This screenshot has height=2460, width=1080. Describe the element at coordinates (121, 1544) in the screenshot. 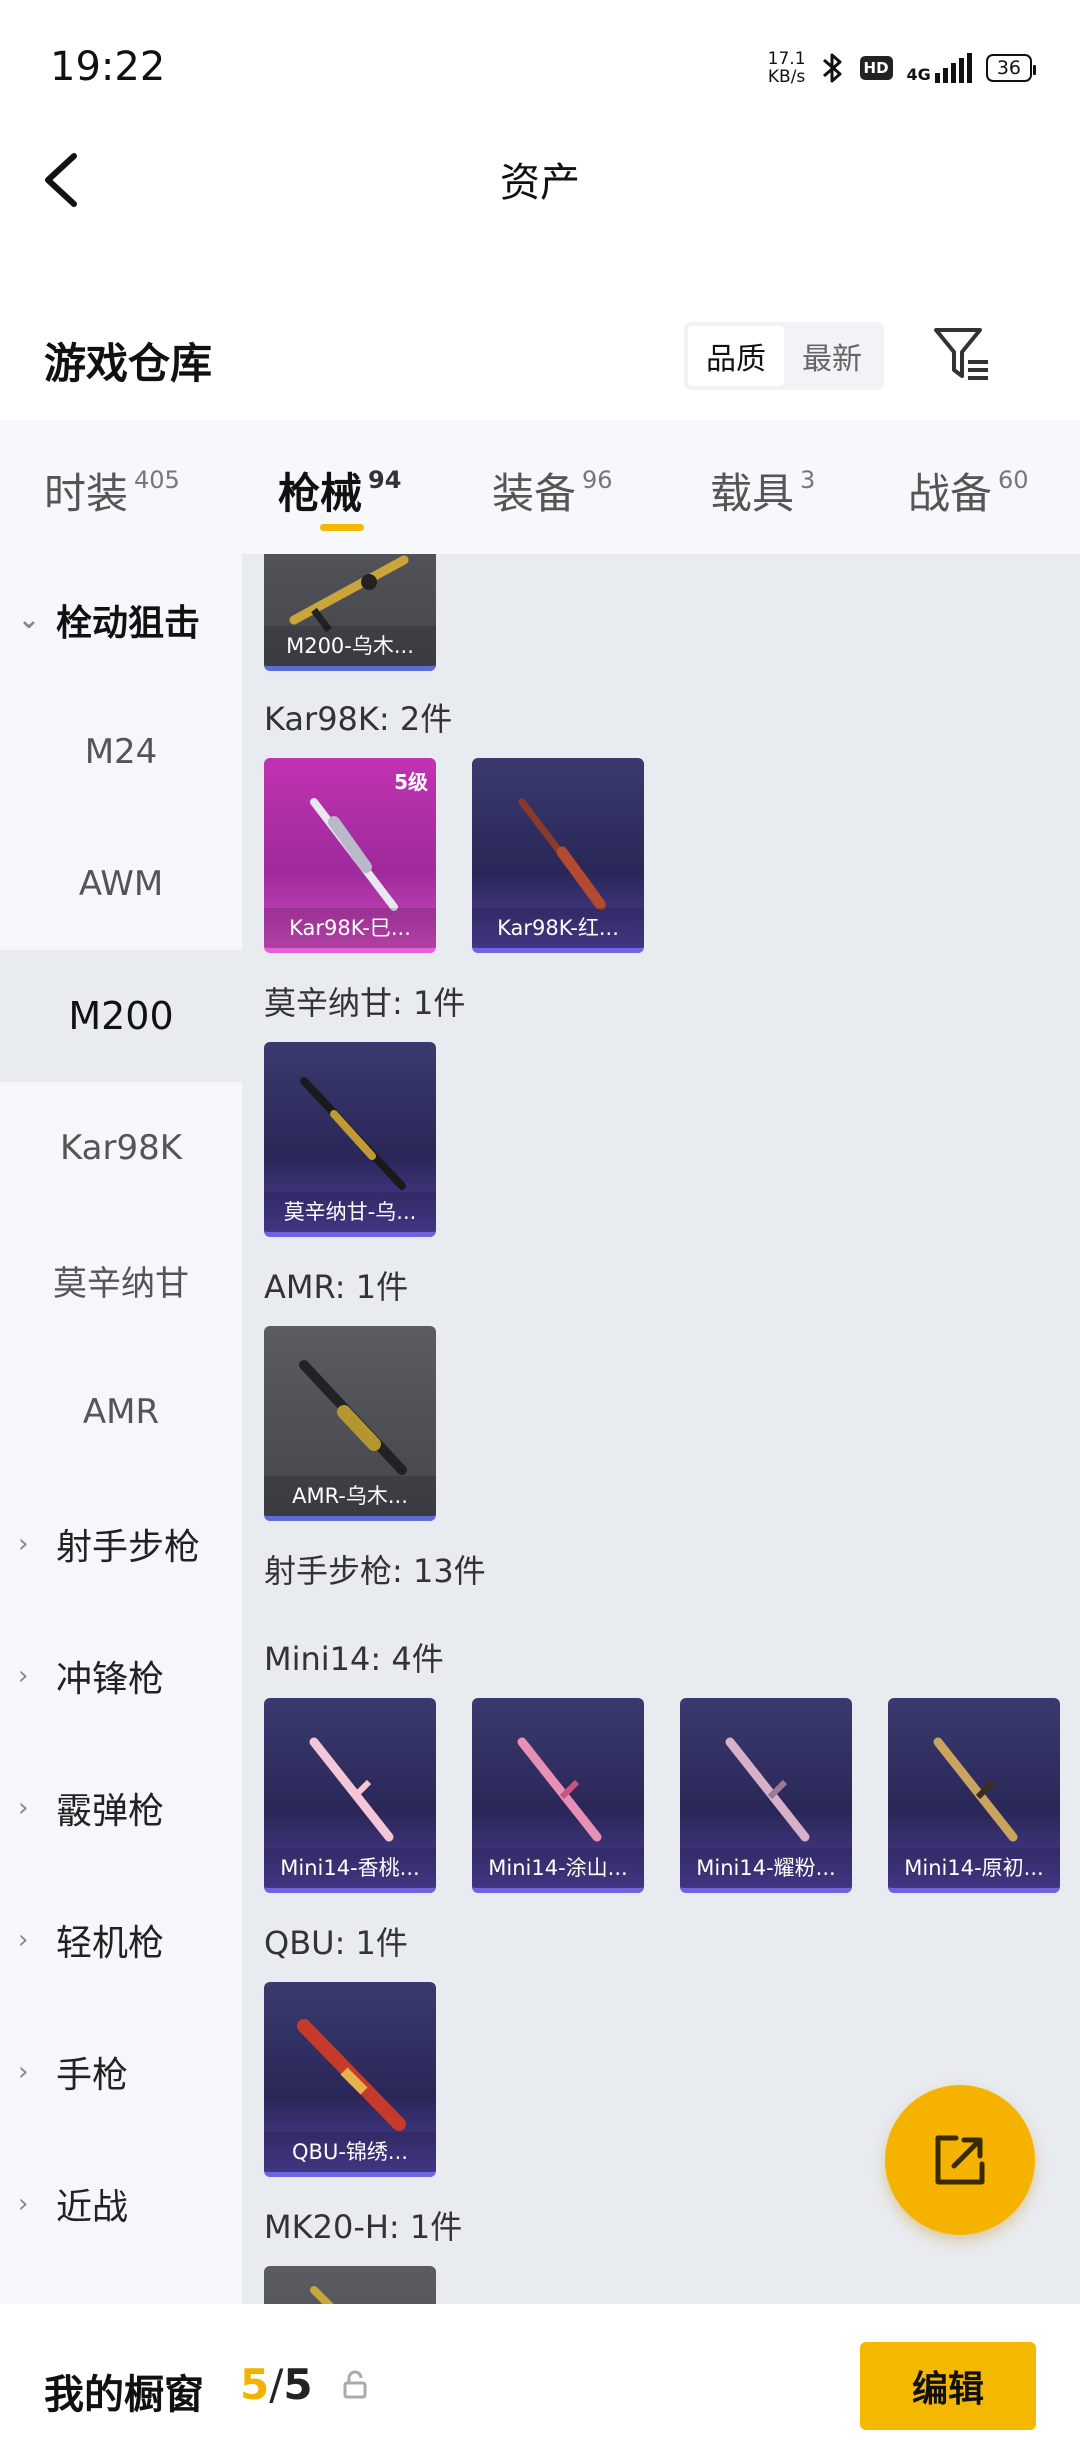

I see `sidebar-group-marksman: › 射手步枪` at that location.